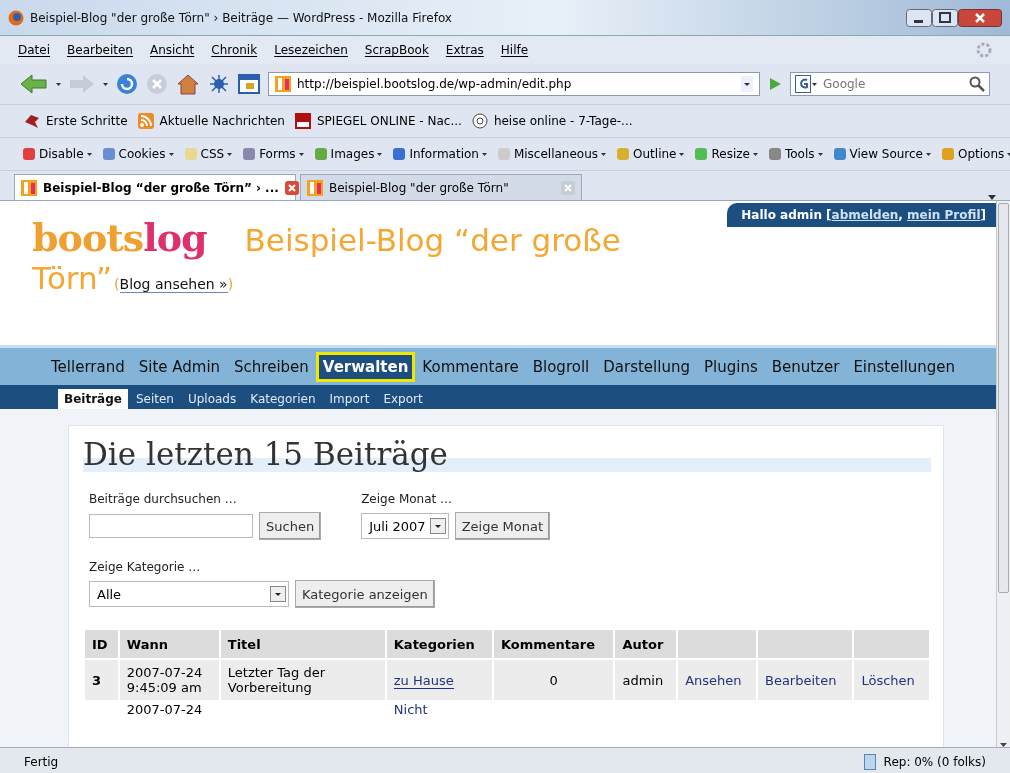 Image resolution: width=1010 pixels, height=773 pixels. What do you see at coordinates (904, 366) in the screenshot?
I see `admin-menu-tab: Einstellungen` at bounding box center [904, 366].